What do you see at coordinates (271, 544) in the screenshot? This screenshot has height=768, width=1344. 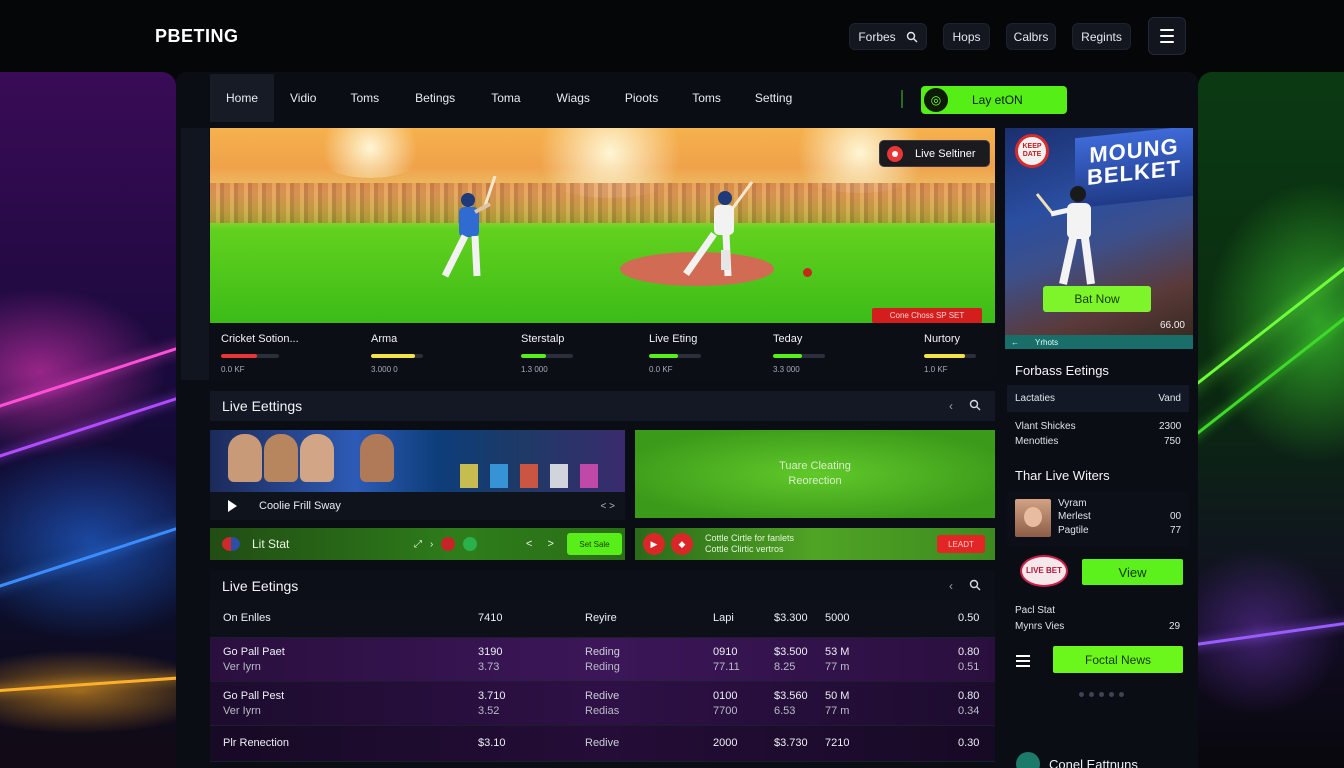 I see `live-stat-label: Lit Stat` at bounding box center [271, 544].